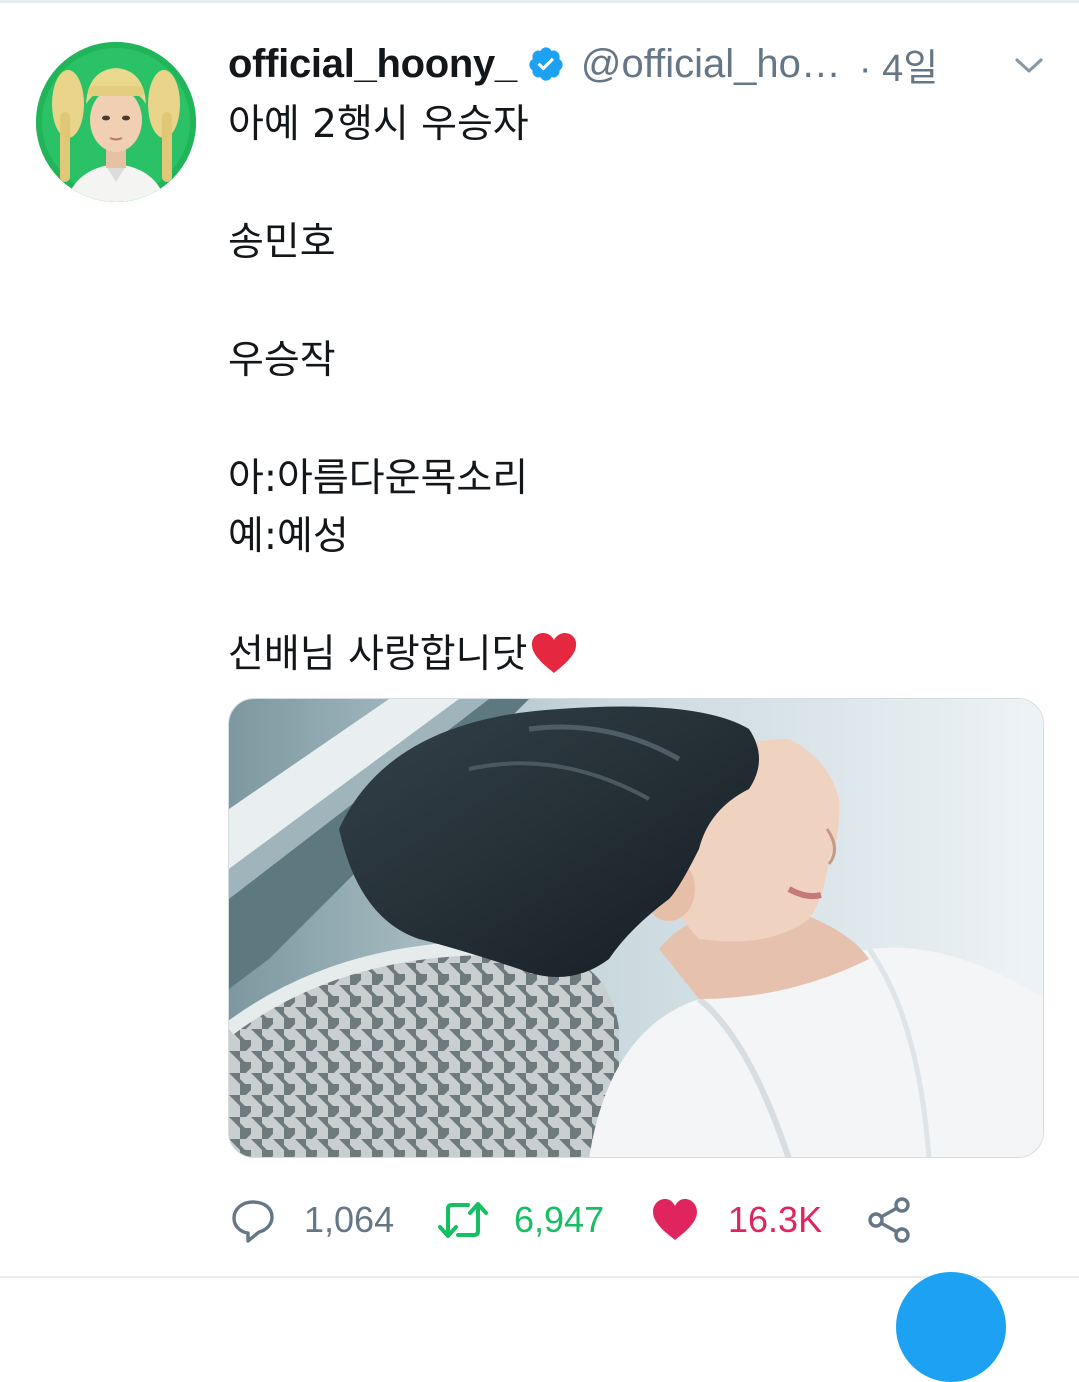 The width and height of the screenshot is (1079, 1382). Describe the element at coordinates (675, 1220) in the screenshot. I see `heart-icon` at that location.